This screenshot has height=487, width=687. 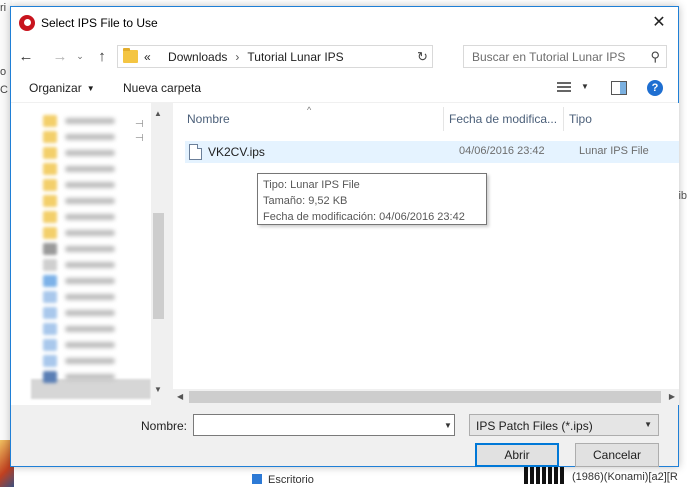 What do you see at coordinates (672, 396) in the screenshot?
I see `scroll-right-arrow-icon: ▶` at bounding box center [672, 396].